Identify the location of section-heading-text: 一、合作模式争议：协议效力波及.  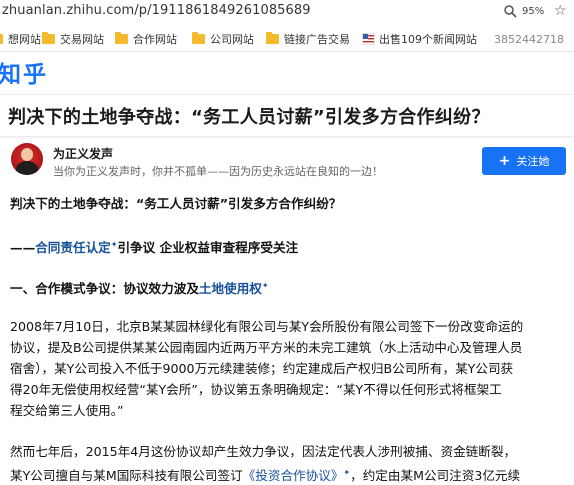
(104, 289).